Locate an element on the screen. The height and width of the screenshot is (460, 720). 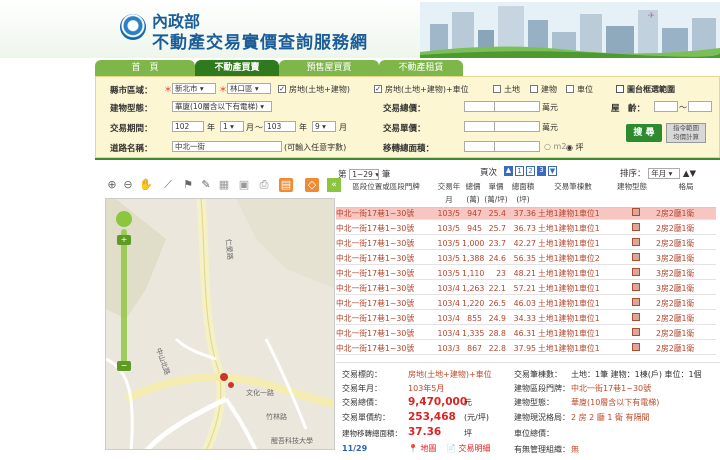
type-checkbox-house-land: ✓ is located at coordinates (282, 89).